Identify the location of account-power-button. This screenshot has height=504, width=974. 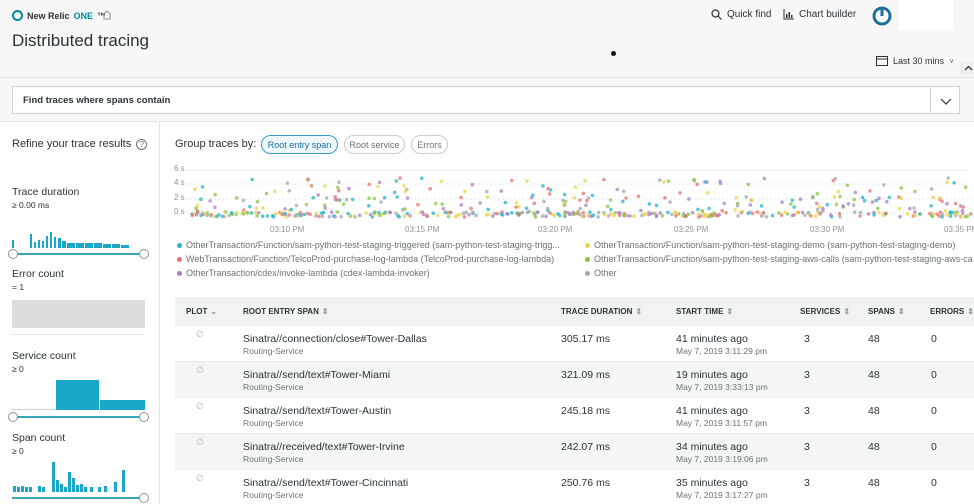
(882, 16).